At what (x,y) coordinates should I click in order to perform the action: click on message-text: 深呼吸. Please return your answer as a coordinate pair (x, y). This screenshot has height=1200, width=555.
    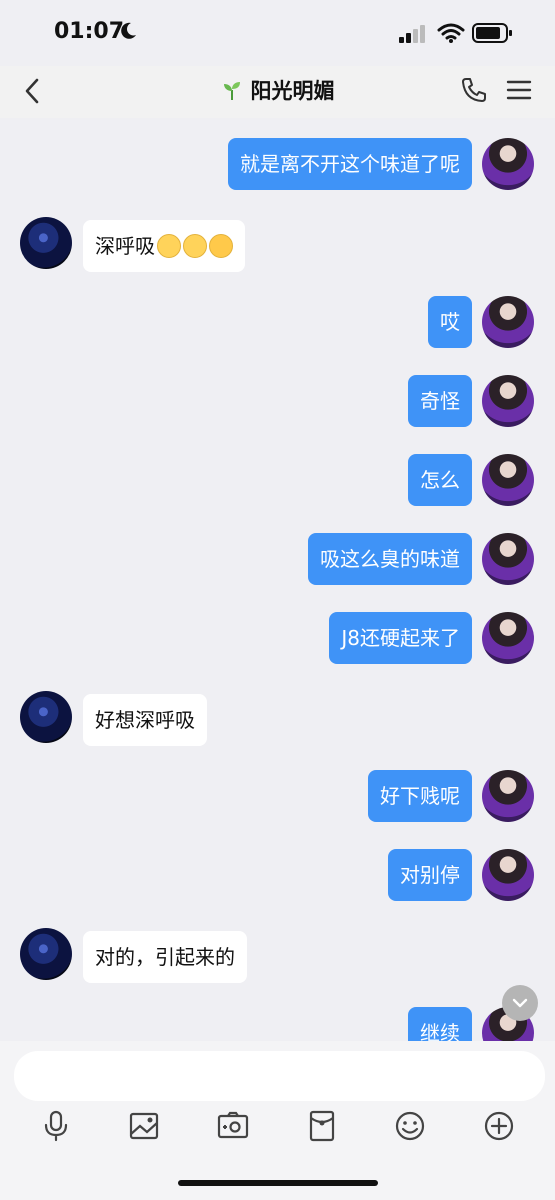
    Looking at the image, I should click on (125, 246).